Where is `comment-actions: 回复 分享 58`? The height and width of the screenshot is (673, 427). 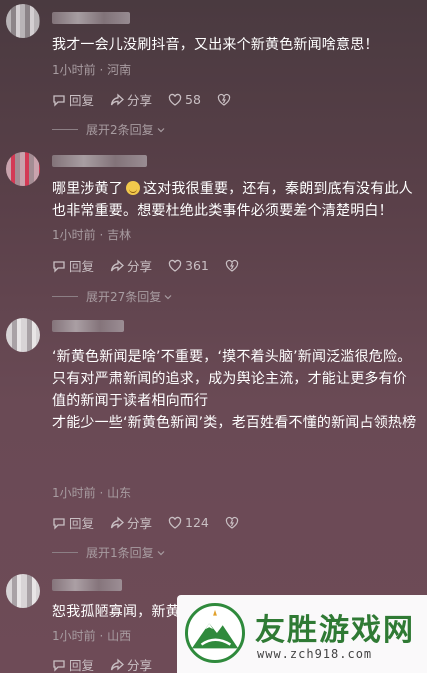
comment-actions: 回复 分享 58 is located at coordinates (151, 99).